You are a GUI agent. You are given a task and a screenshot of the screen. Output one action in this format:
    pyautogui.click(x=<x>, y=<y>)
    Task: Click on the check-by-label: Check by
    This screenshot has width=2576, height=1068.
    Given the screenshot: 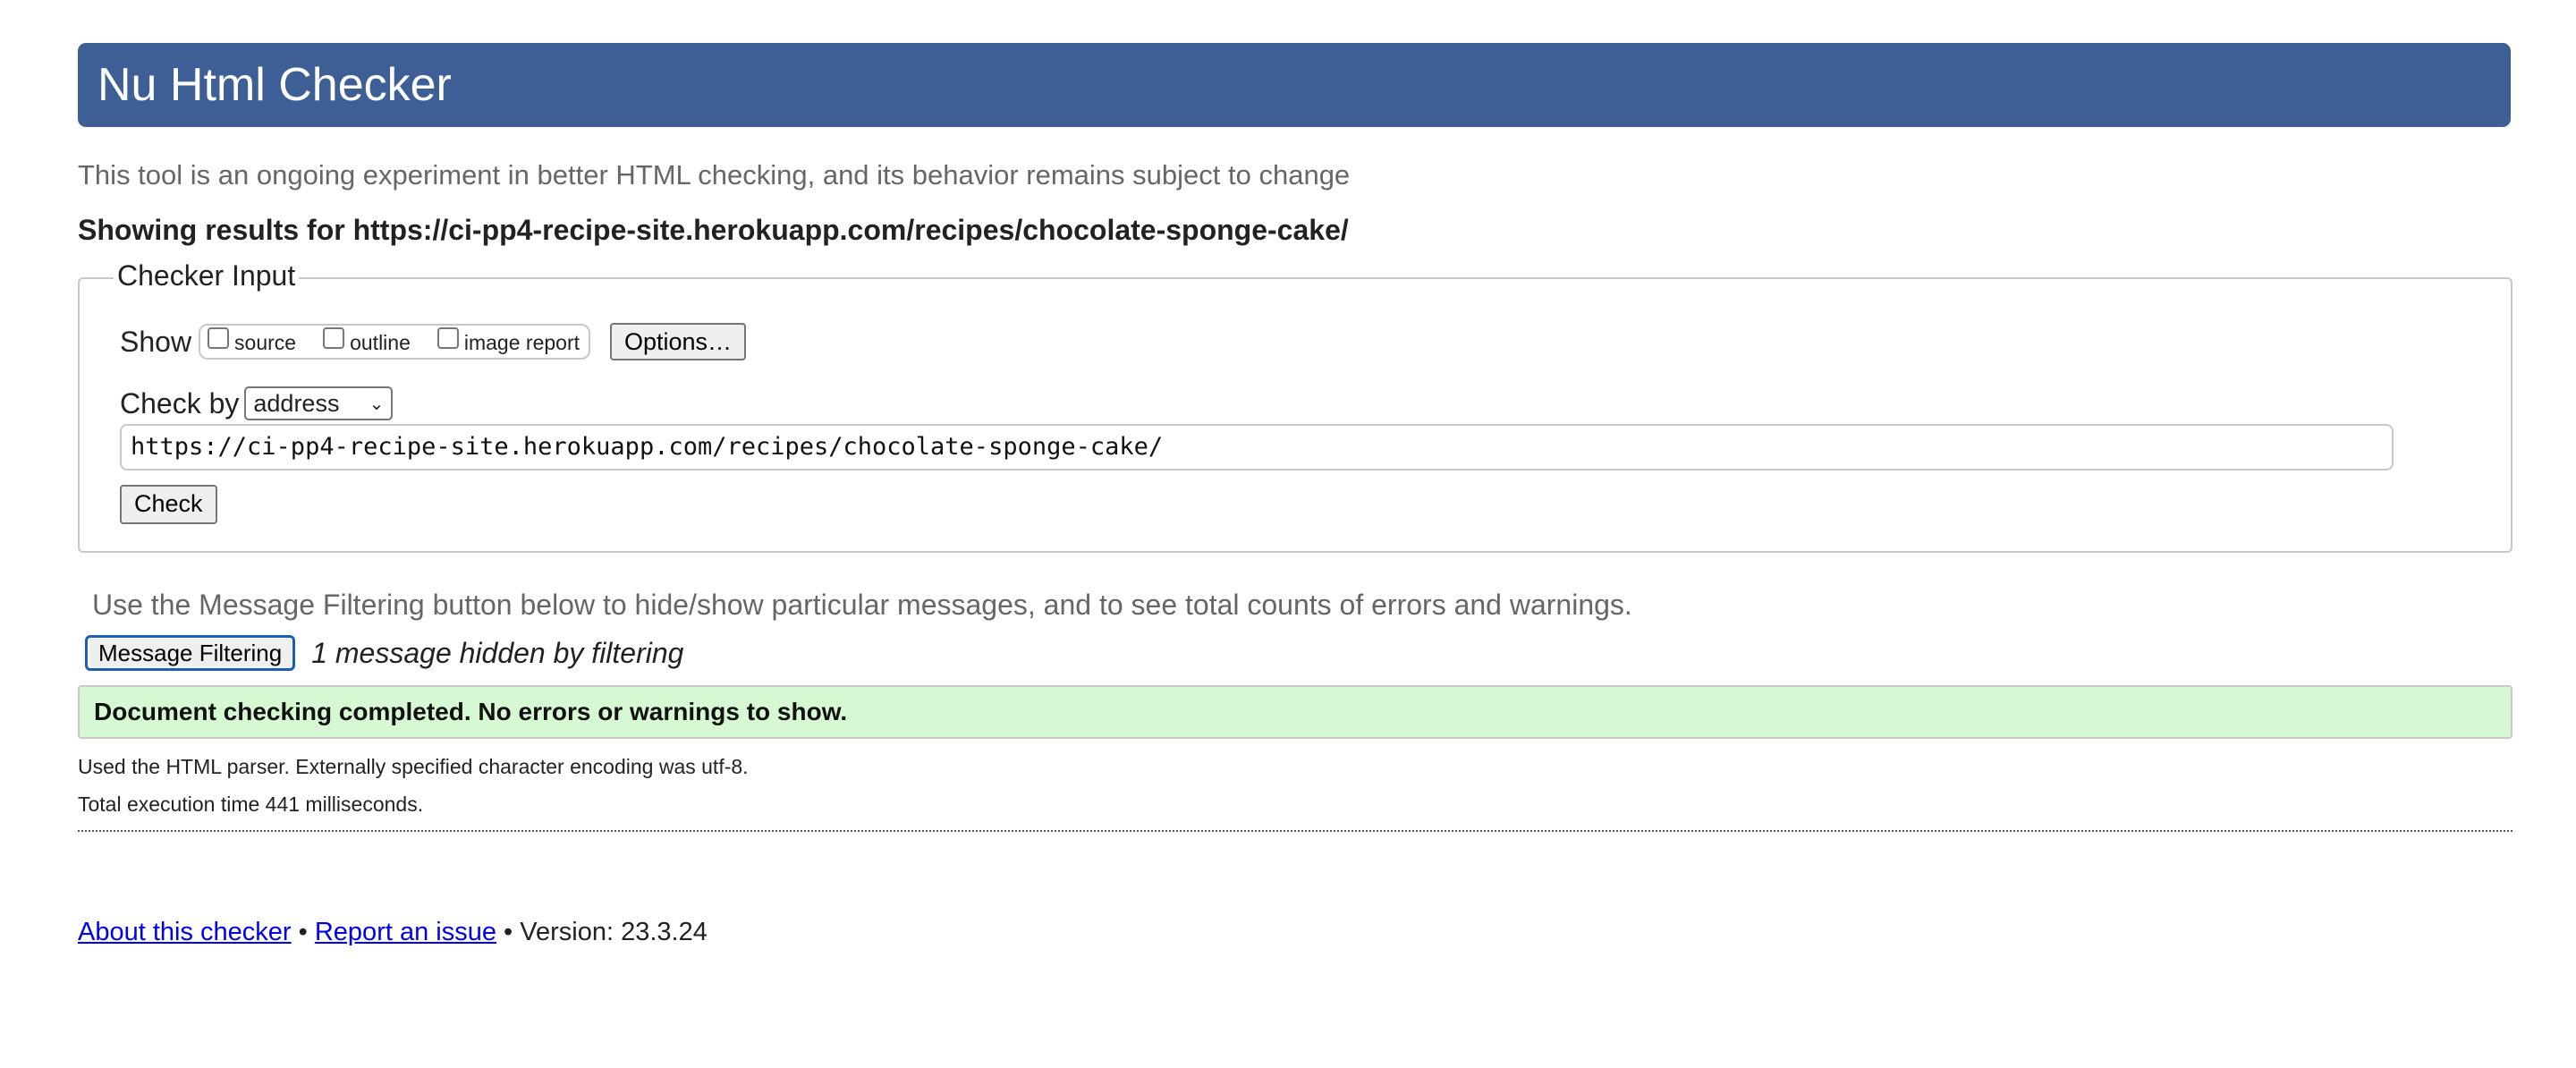 What is the action you would take?
    pyautogui.click(x=180, y=403)
    